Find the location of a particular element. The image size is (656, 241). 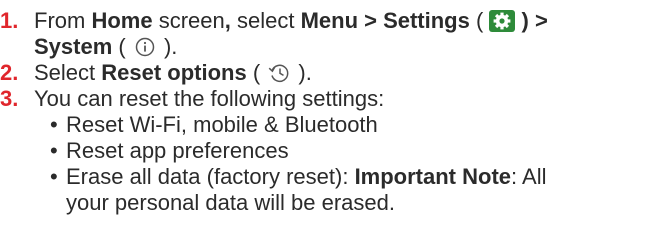

list-item-text-b: : All is located at coordinates (529, 176).